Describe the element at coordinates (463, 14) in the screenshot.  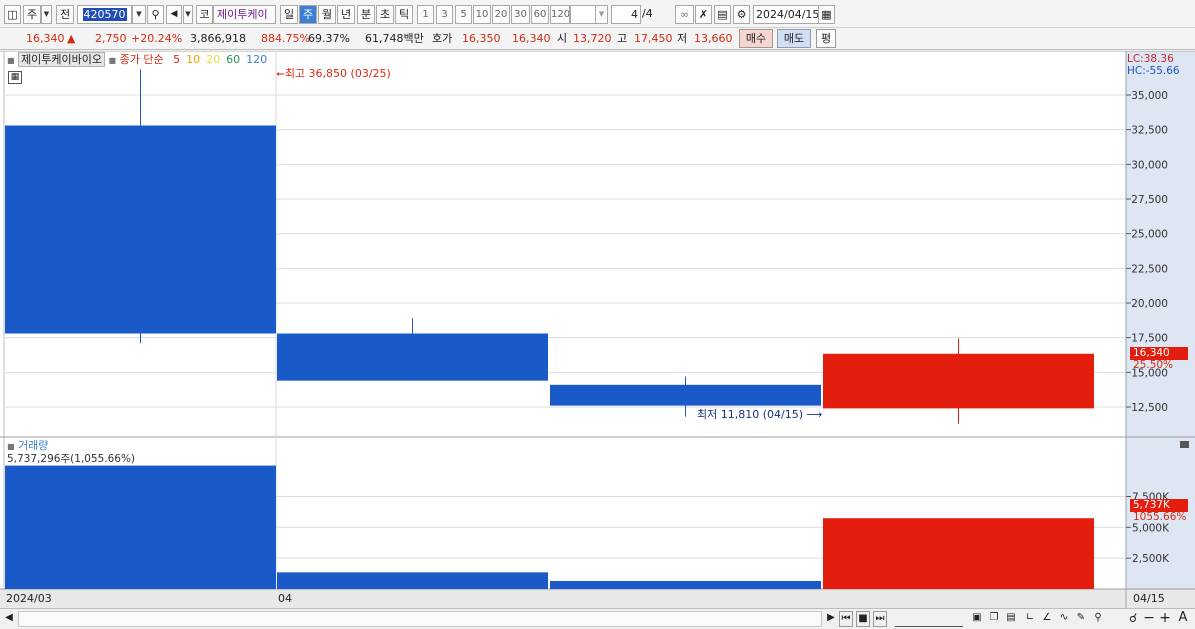
I see `interval-tab-5: 5` at that location.